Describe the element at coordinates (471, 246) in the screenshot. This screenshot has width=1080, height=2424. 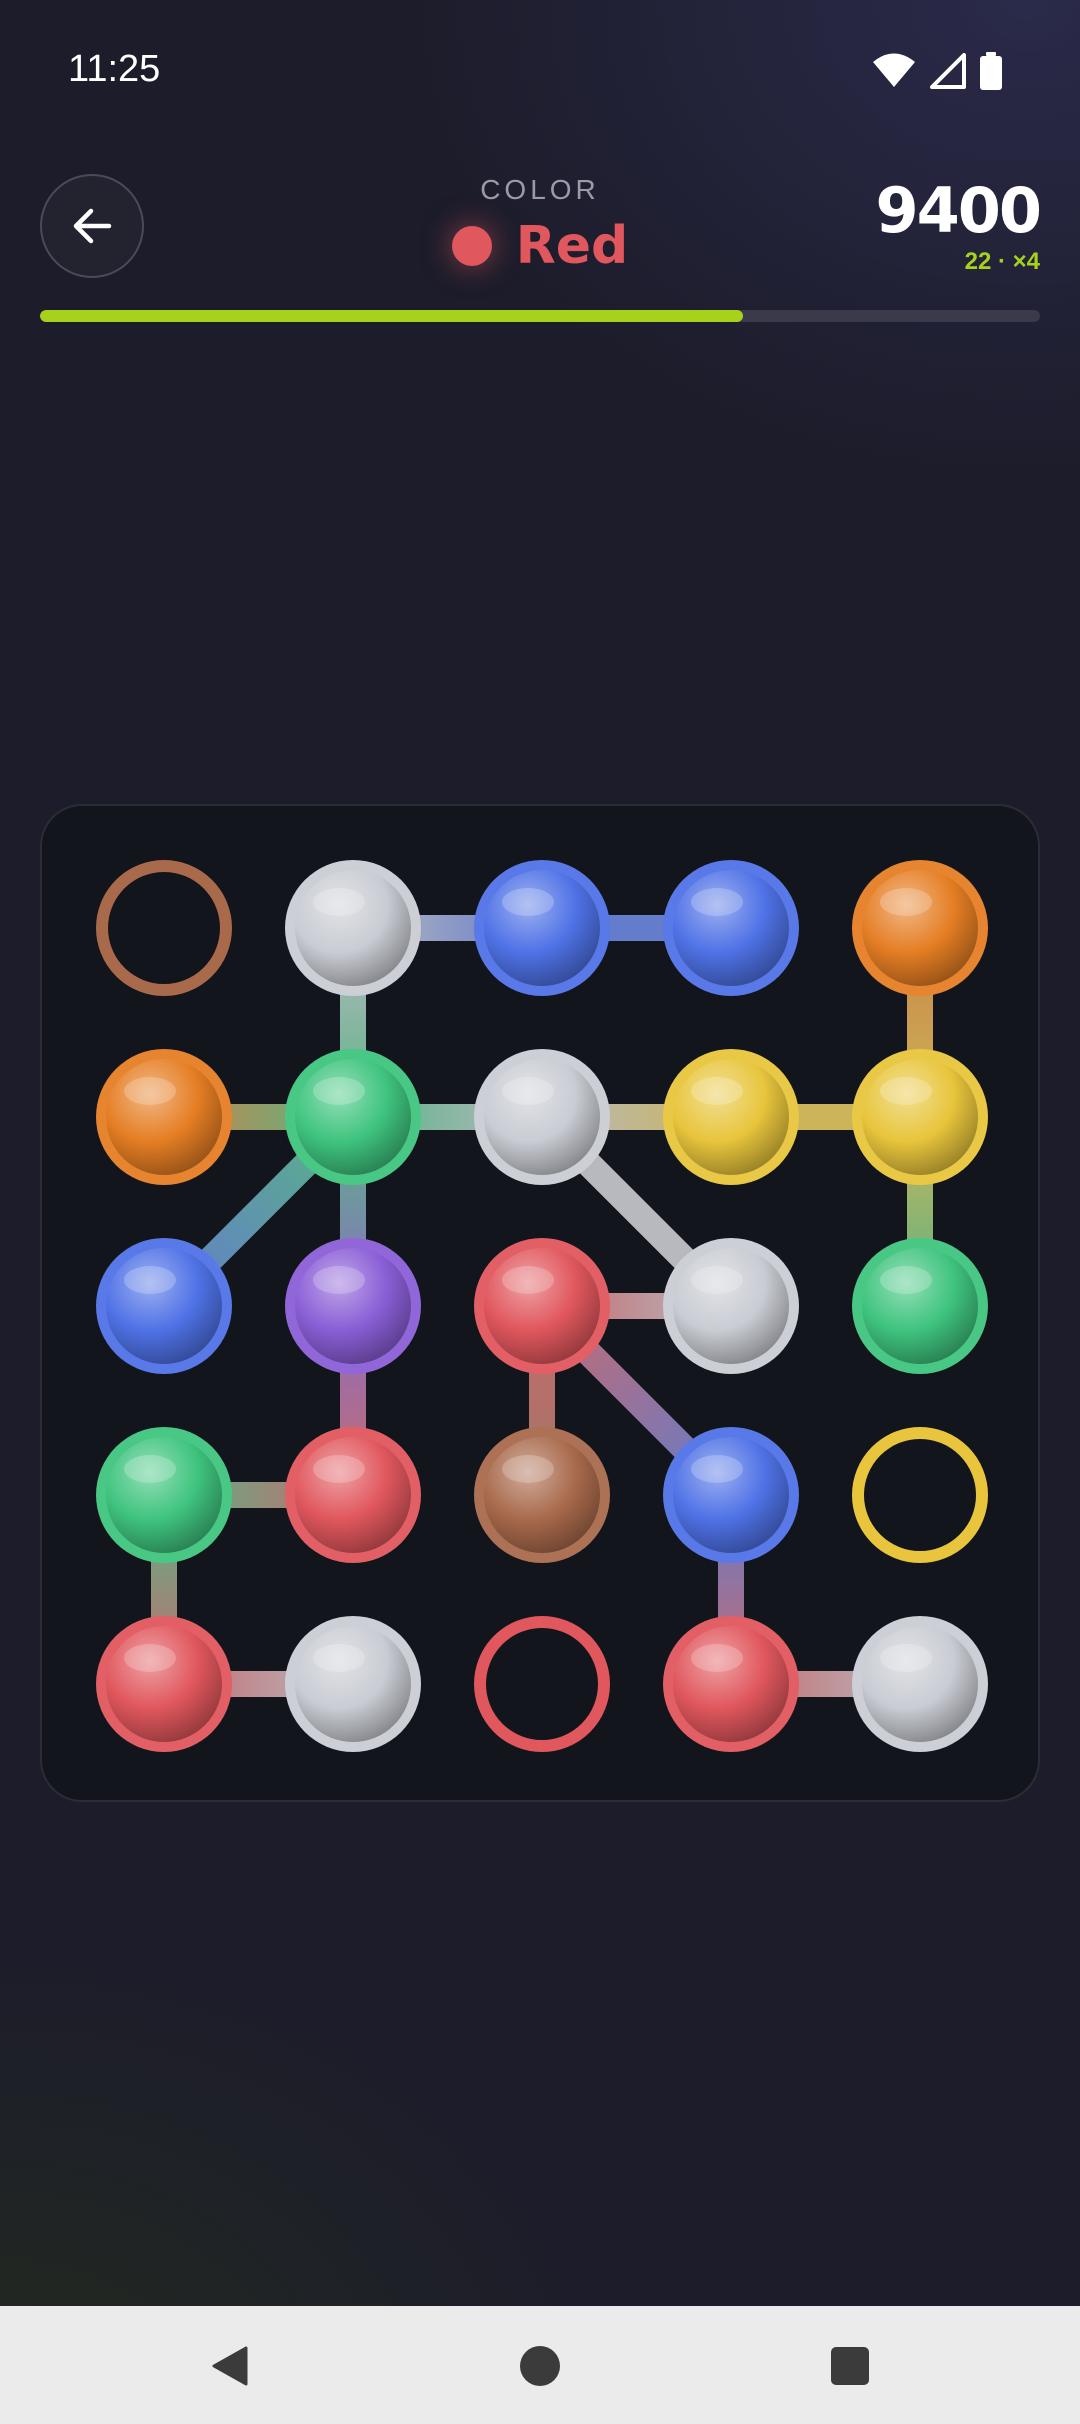
I see `target-color-dot` at that location.